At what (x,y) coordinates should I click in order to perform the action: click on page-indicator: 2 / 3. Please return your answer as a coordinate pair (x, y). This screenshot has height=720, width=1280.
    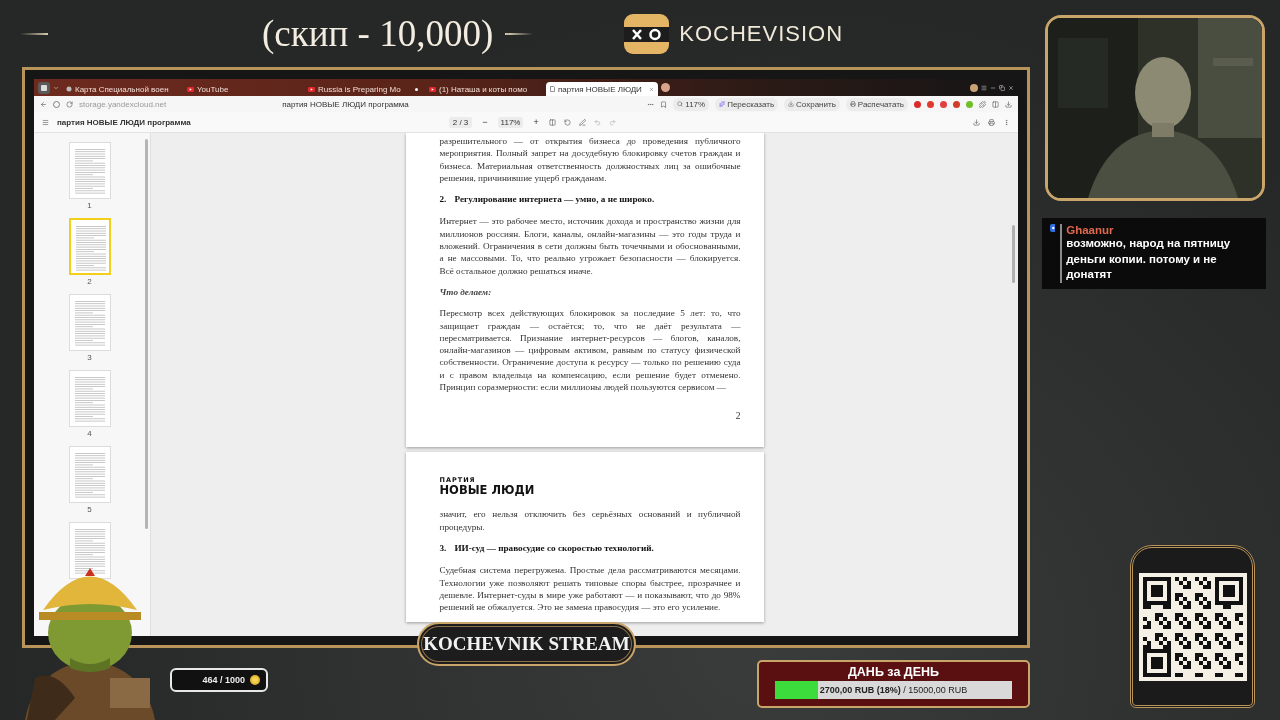
    Looking at the image, I should click on (460, 122).